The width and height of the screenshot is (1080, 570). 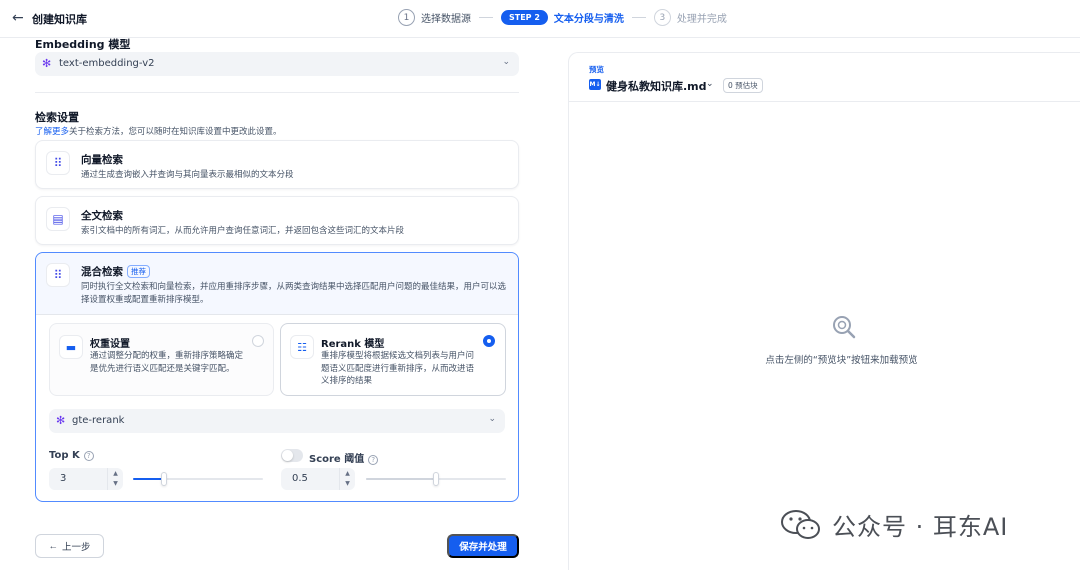 I want to click on weight-balance-icon: ▬, so click(x=71, y=347).